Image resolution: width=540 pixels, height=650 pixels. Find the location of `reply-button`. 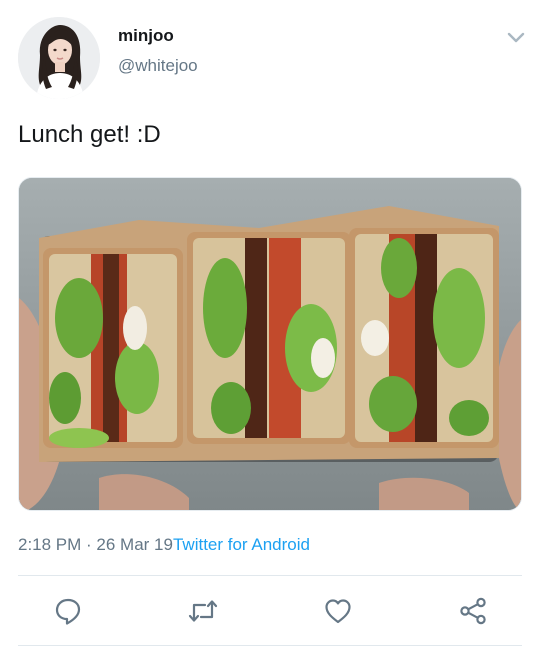

reply-button is located at coordinates (68, 611).